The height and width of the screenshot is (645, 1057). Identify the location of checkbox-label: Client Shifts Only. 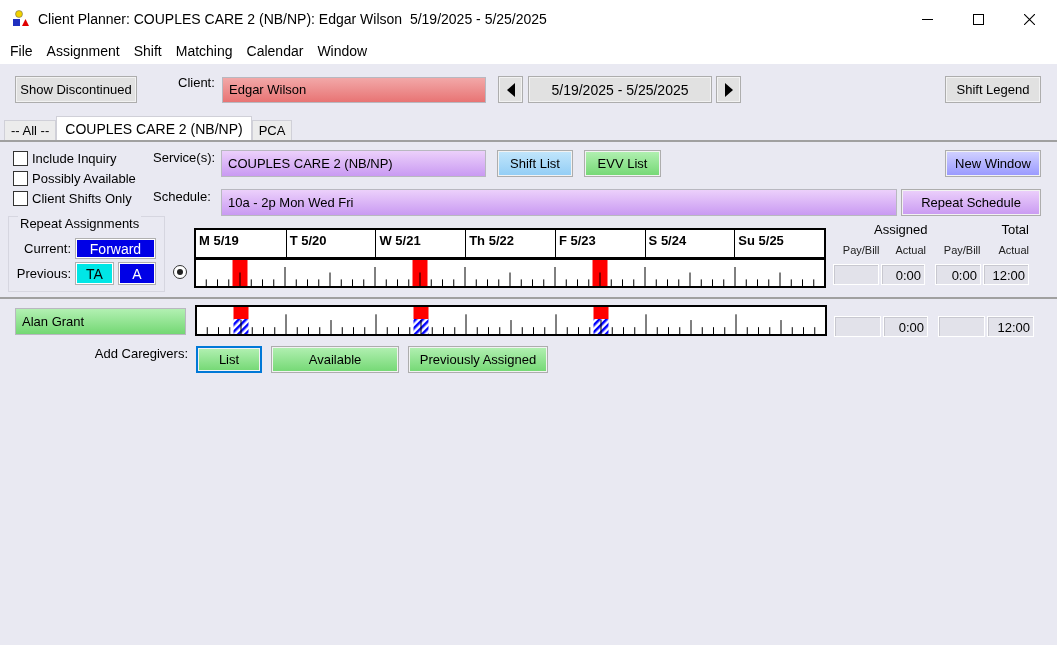
(82, 198).